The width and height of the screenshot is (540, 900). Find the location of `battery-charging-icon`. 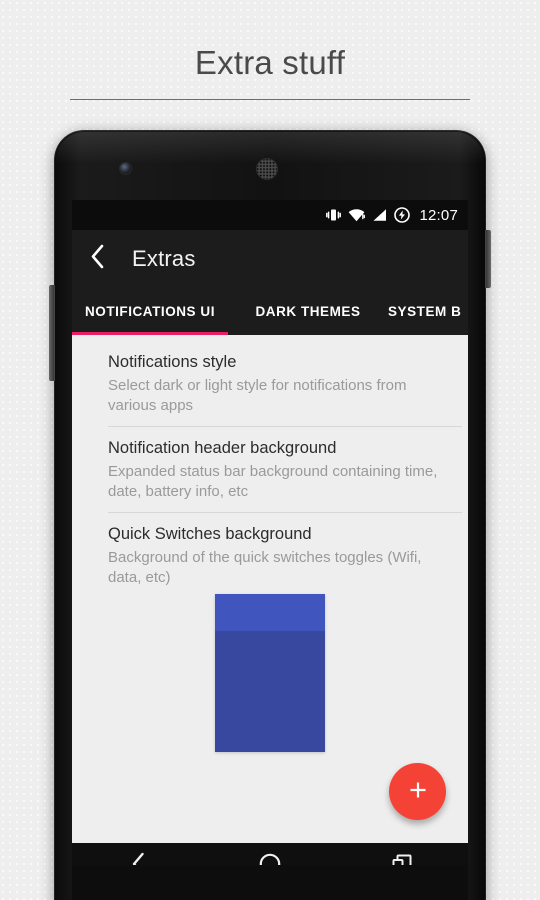

battery-charging-icon is located at coordinates (402, 215).